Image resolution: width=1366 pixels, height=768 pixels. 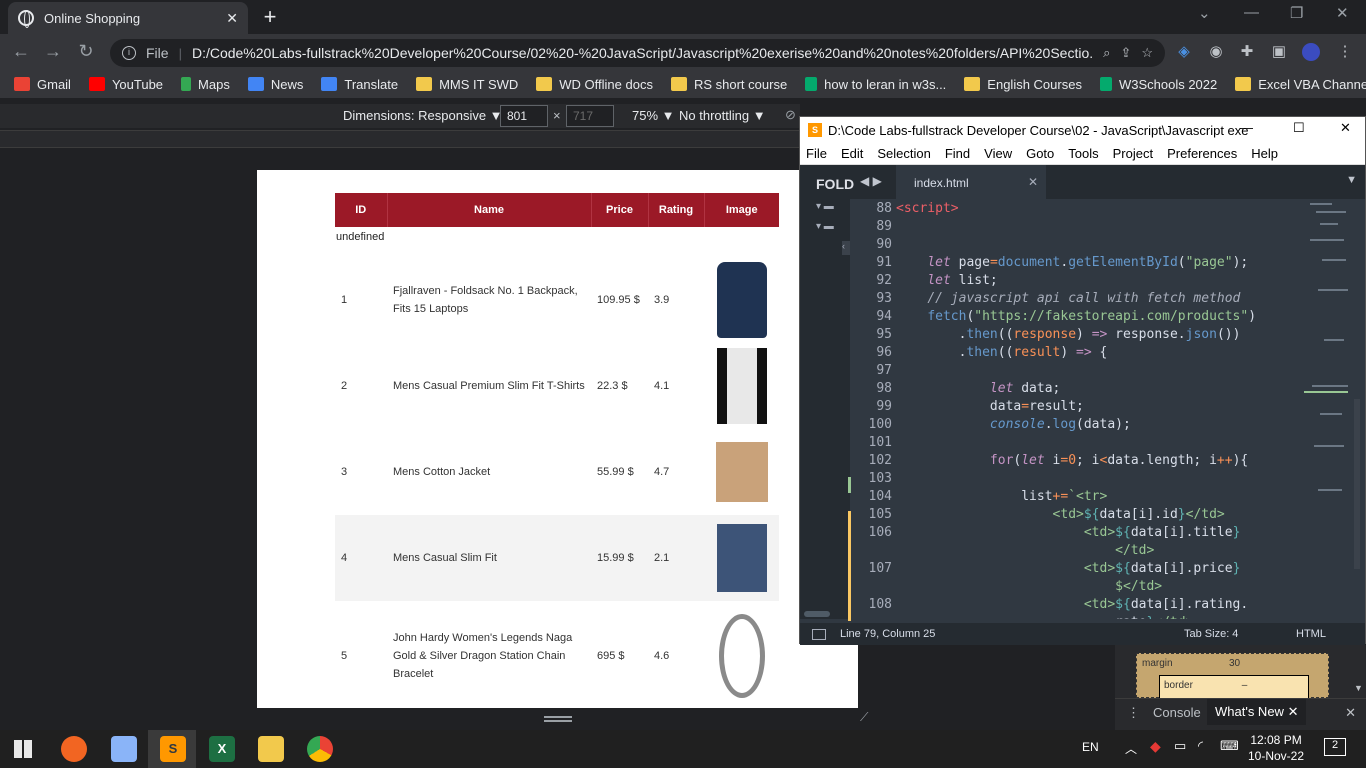 What do you see at coordinates (1345, 52) in the screenshot?
I see `menu-icon: ⋮` at bounding box center [1345, 52].